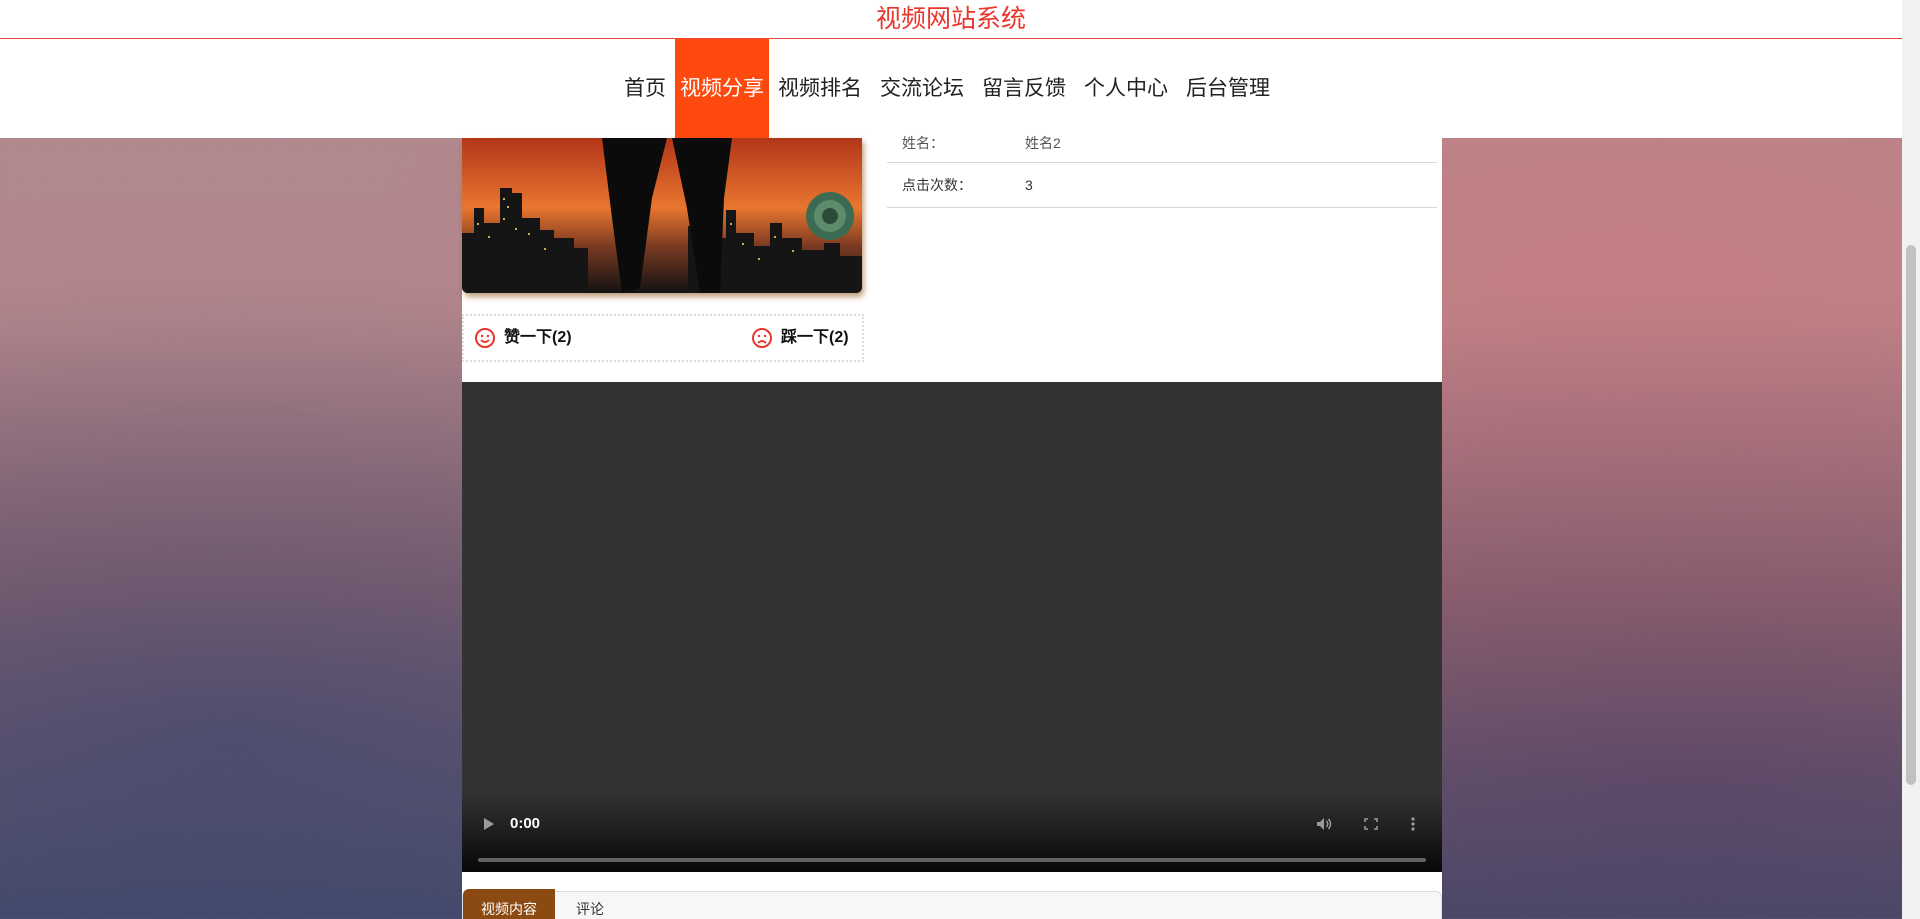 This screenshot has width=1920, height=919. What do you see at coordinates (1029, 185) in the screenshot?
I see `info-value: 3` at bounding box center [1029, 185].